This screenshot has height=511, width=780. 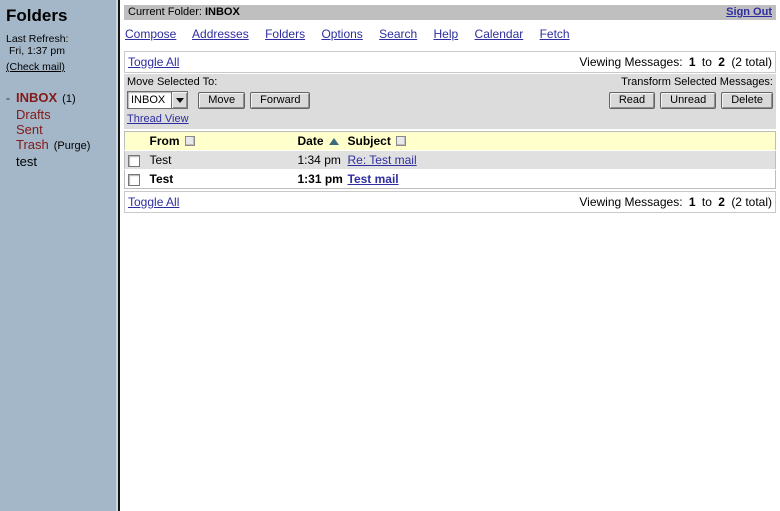 I want to click on menu-compose: Compose, so click(x=150, y=34).